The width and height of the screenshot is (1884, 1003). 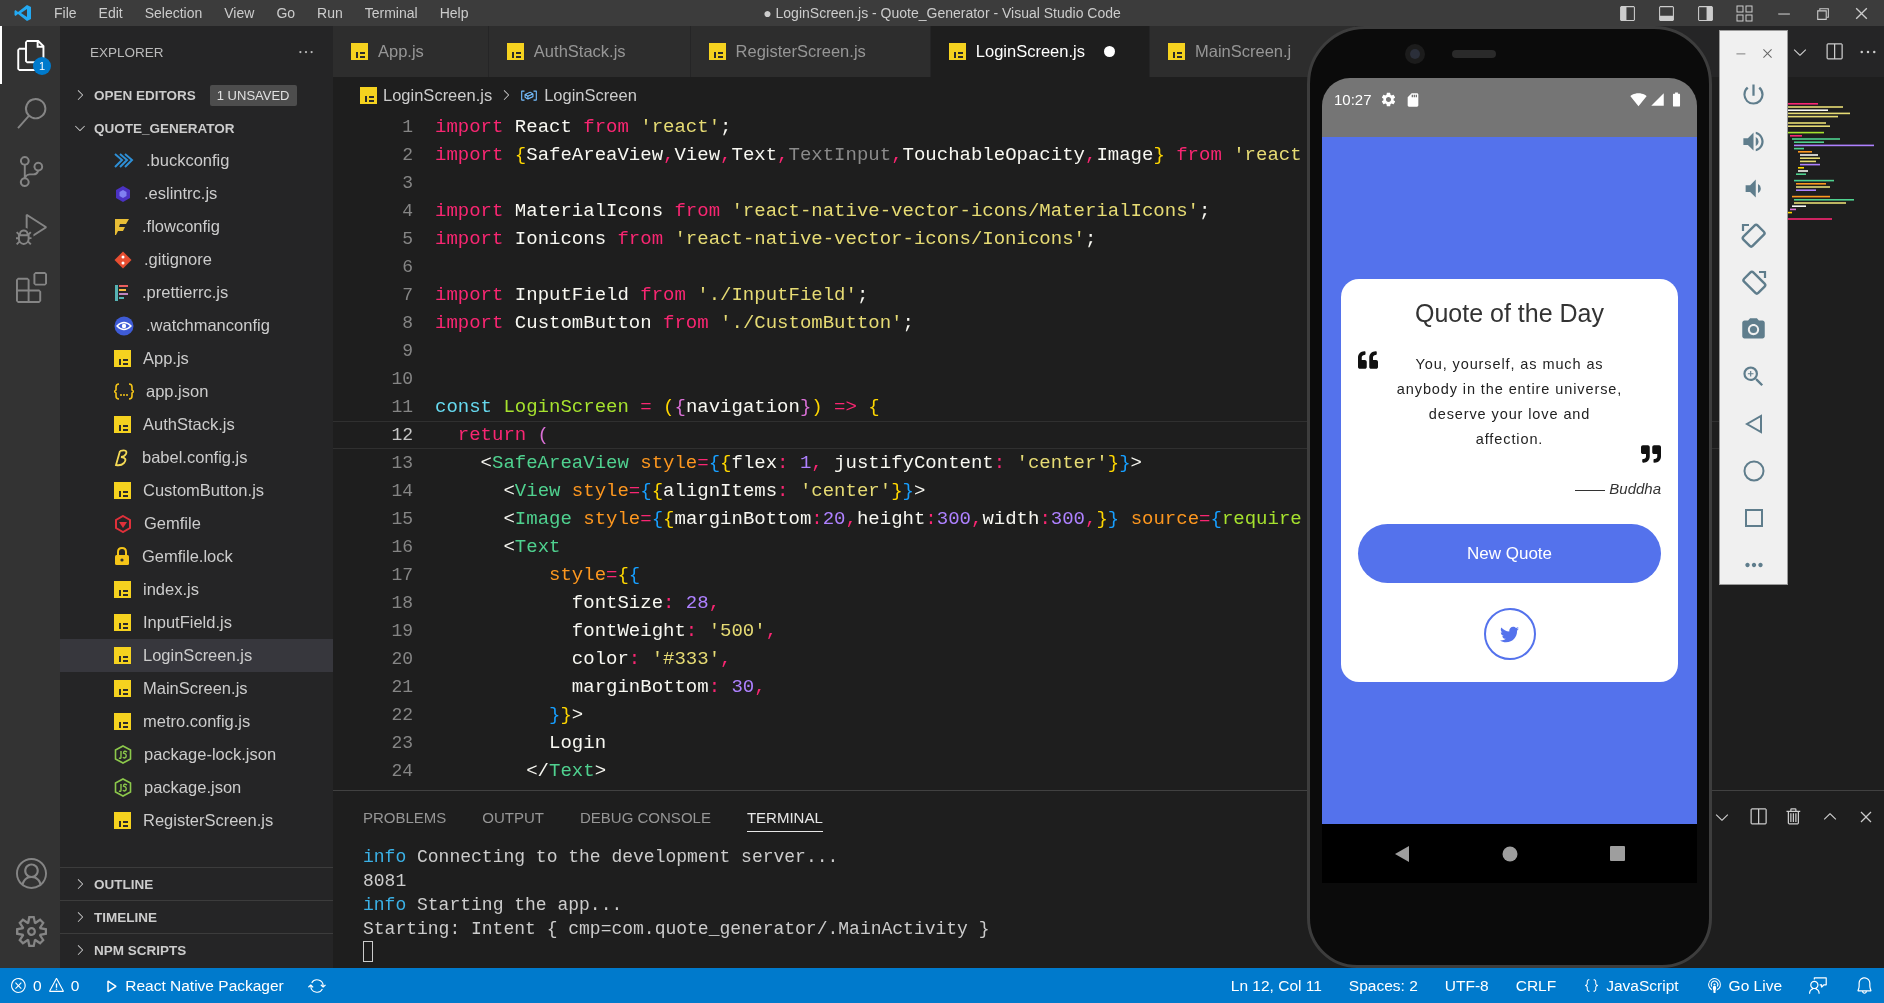 I want to click on explorer-row: app.json, so click(x=196, y=391).